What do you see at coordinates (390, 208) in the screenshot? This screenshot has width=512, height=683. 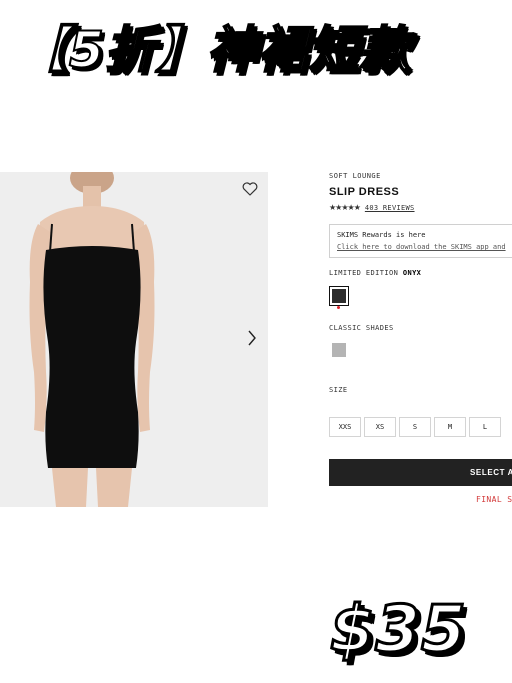 I see `reviews-link: 403 REVIEWS` at bounding box center [390, 208].